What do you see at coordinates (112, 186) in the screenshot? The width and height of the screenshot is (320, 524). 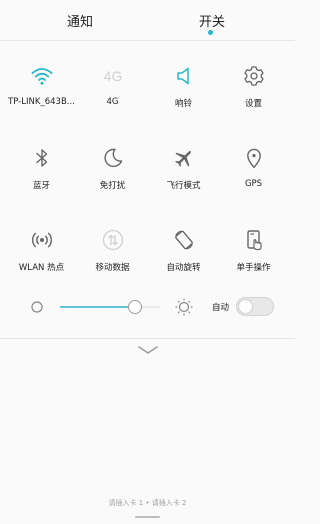 I see `toggle-label: 免打扰` at bounding box center [112, 186].